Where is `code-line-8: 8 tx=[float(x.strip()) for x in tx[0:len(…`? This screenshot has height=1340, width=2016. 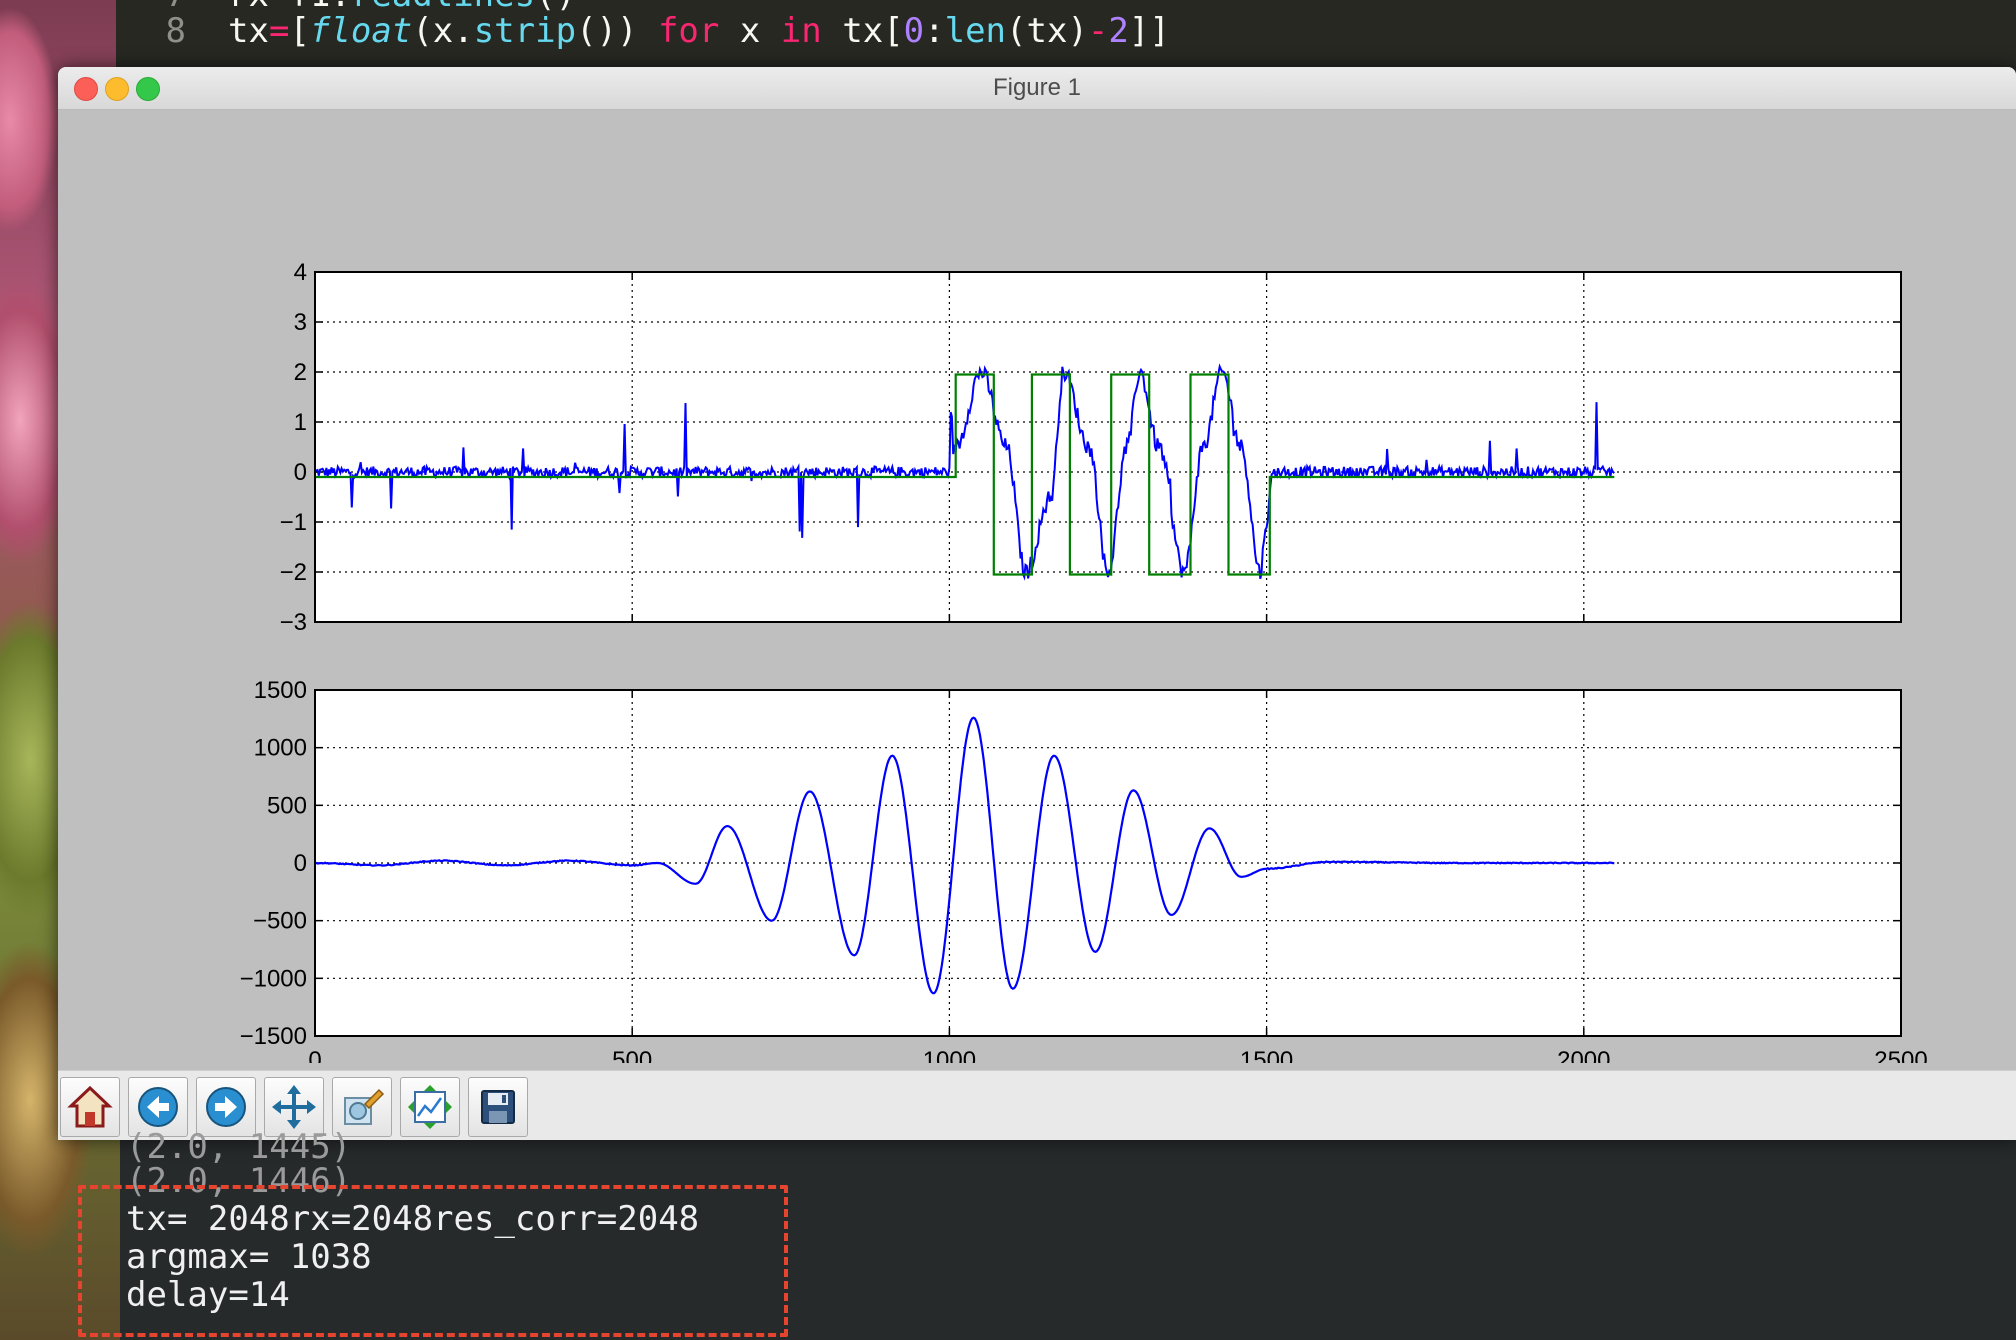
code-line-8: 8 tx=[float(x.strip()) for x in tx[0:len(… is located at coordinates (643, 31).